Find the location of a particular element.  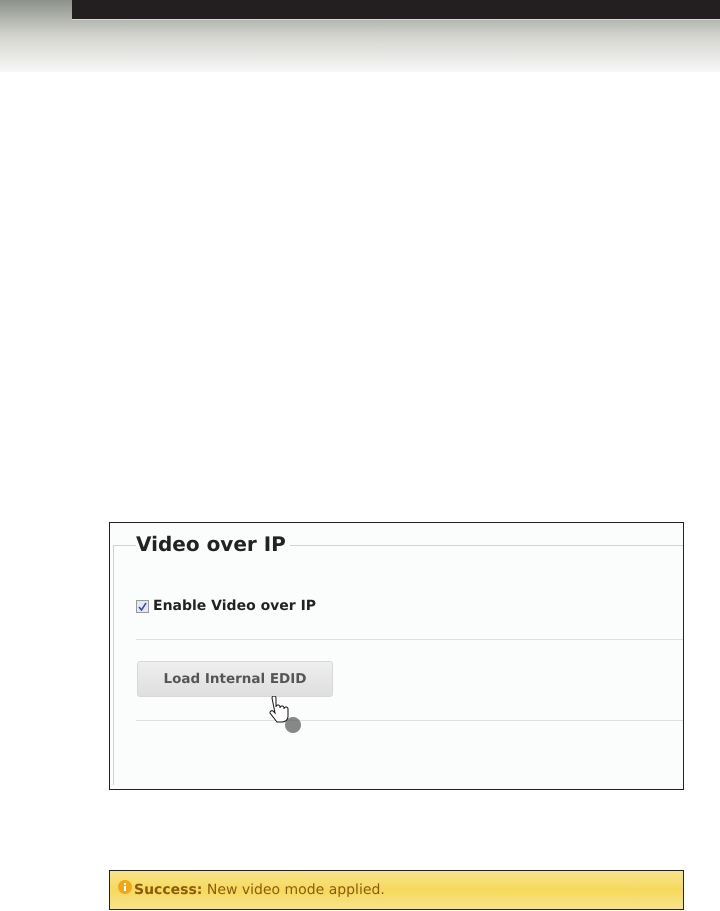

load-edid-button: Load Internal EDID is located at coordinates (235, 679).